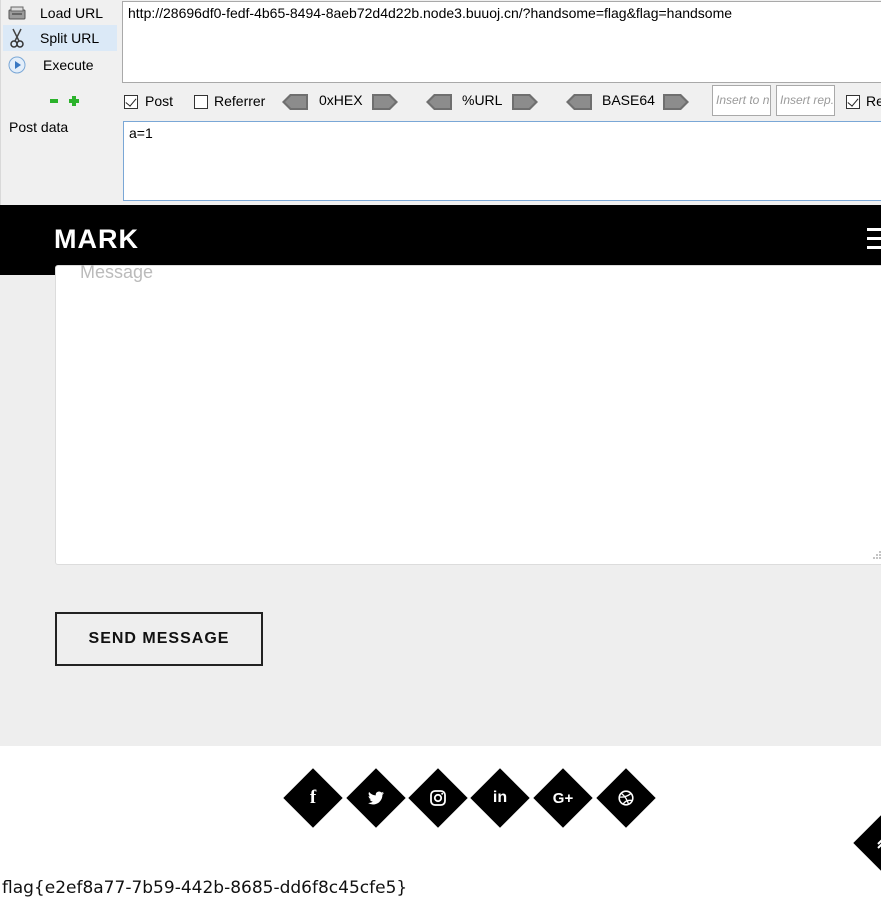 The width and height of the screenshot is (881, 902). I want to click on chevron-up-icon, so click(871, 843).